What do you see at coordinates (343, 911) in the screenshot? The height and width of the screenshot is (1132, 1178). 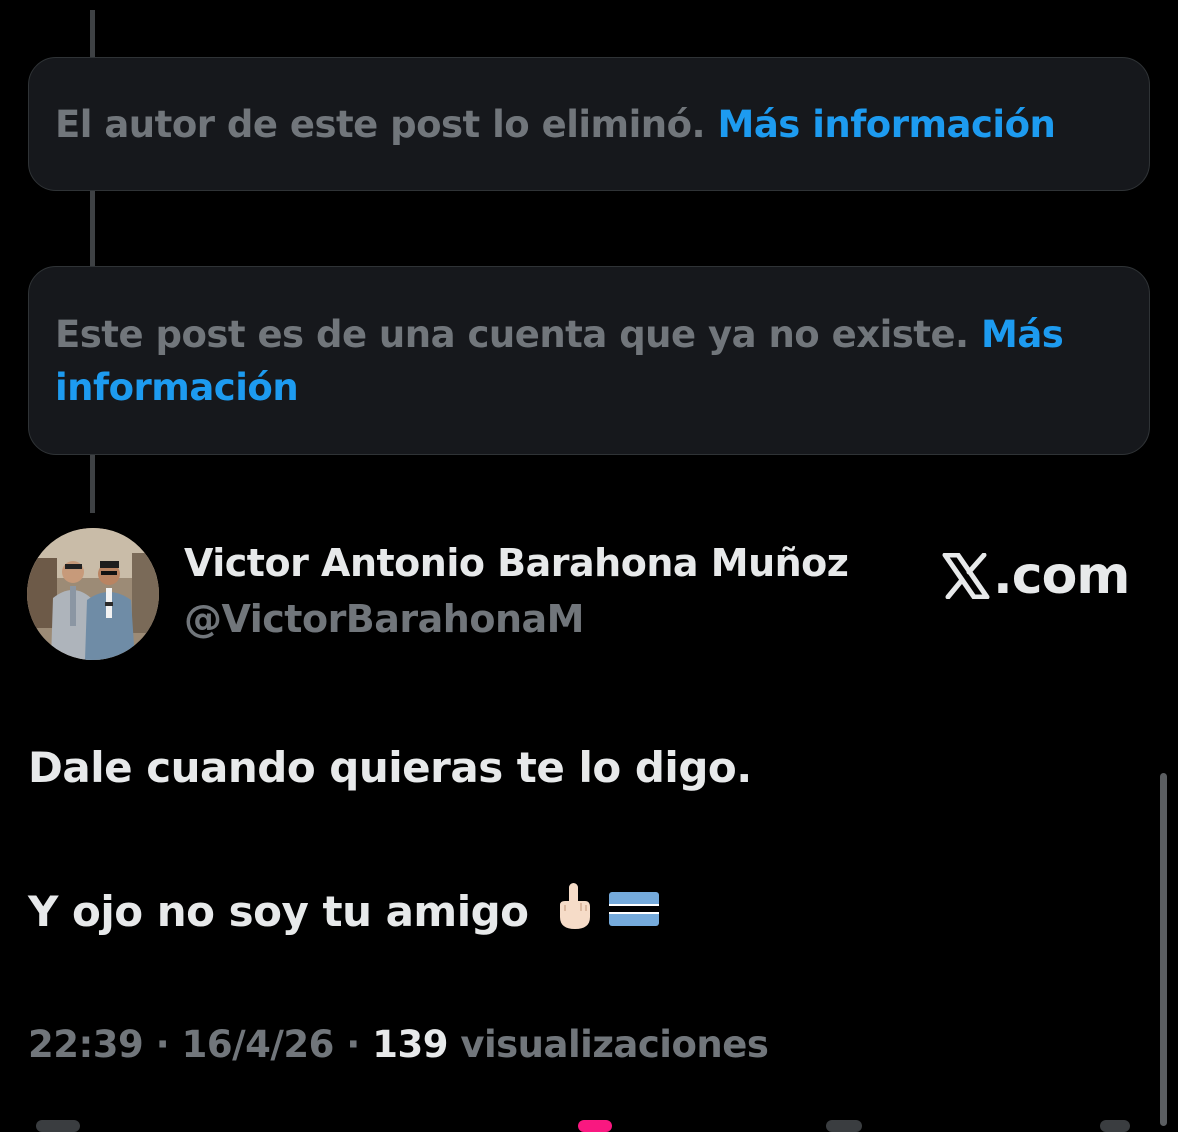 I see `post-text-line-2: Y ojo no soy tu amigo` at bounding box center [343, 911].